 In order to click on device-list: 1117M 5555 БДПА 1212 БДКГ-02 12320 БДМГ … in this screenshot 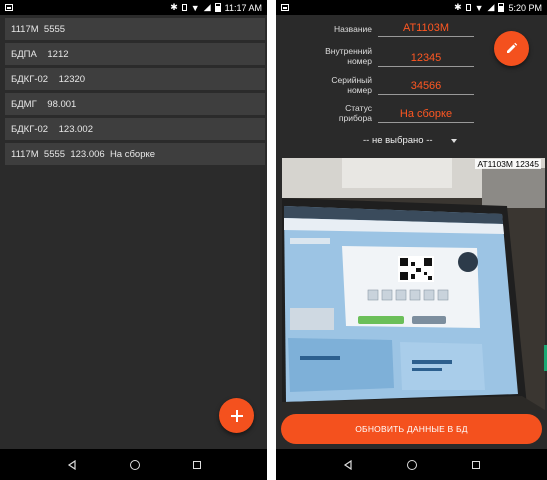, I will do `click(135, 93)`.